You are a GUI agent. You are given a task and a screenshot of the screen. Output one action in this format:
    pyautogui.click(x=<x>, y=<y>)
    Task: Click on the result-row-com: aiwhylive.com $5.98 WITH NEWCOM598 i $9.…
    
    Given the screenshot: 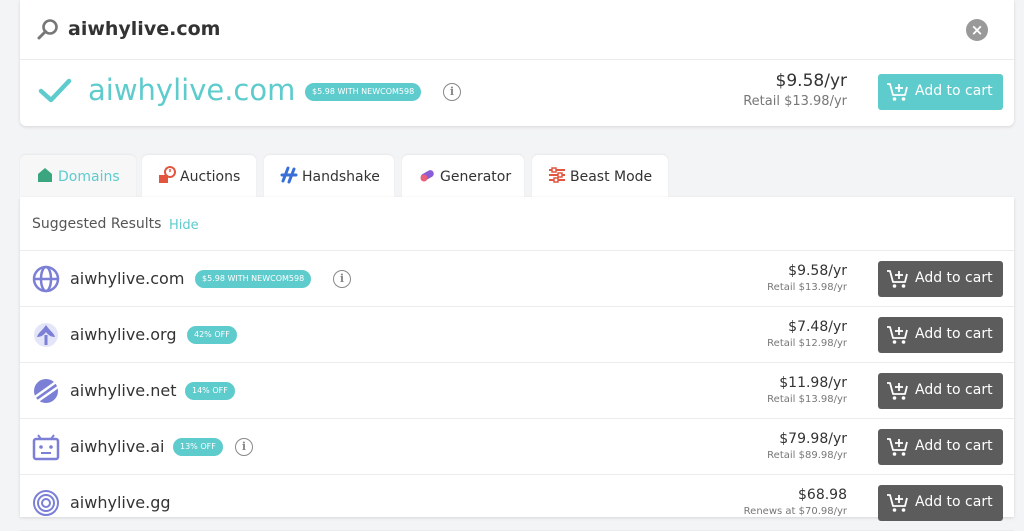 What is the action you would take?
    pyautogui.click(x=517, y=279)
    